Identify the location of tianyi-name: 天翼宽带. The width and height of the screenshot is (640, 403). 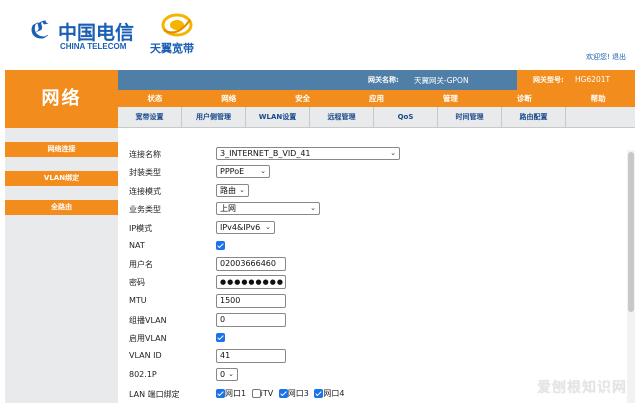
(172, 48).